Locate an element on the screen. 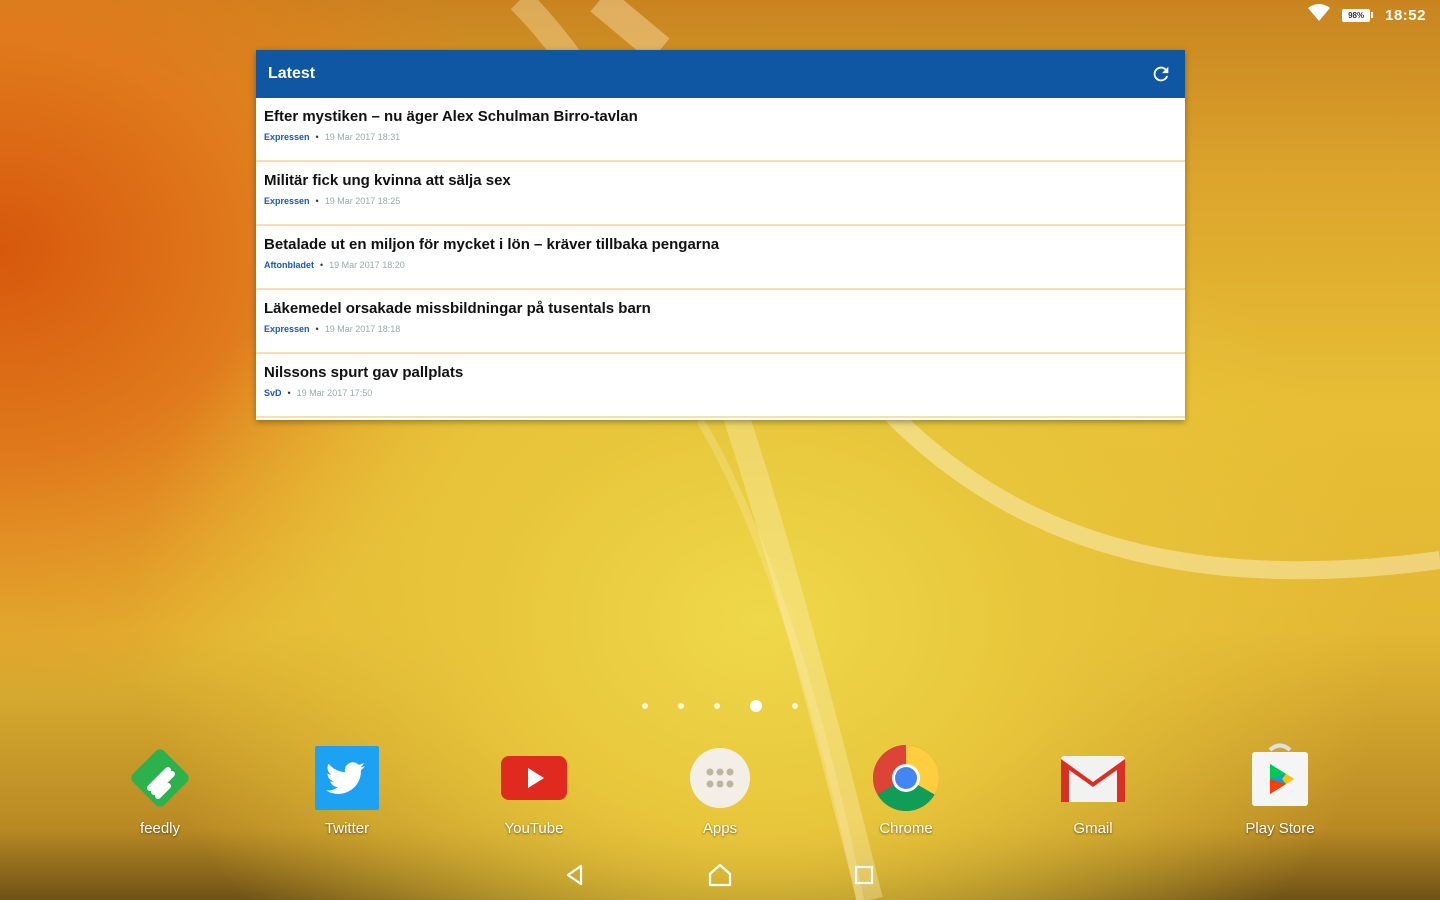  news-meta: SvD • 19 Mar 2017 17:50 is located at coordinates (720, 393).